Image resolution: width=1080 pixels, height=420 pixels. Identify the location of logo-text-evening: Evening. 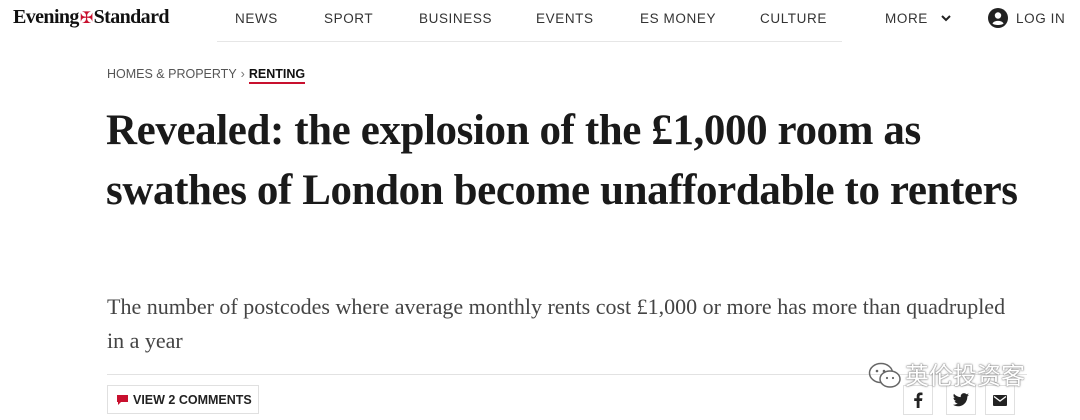
(46, 17).